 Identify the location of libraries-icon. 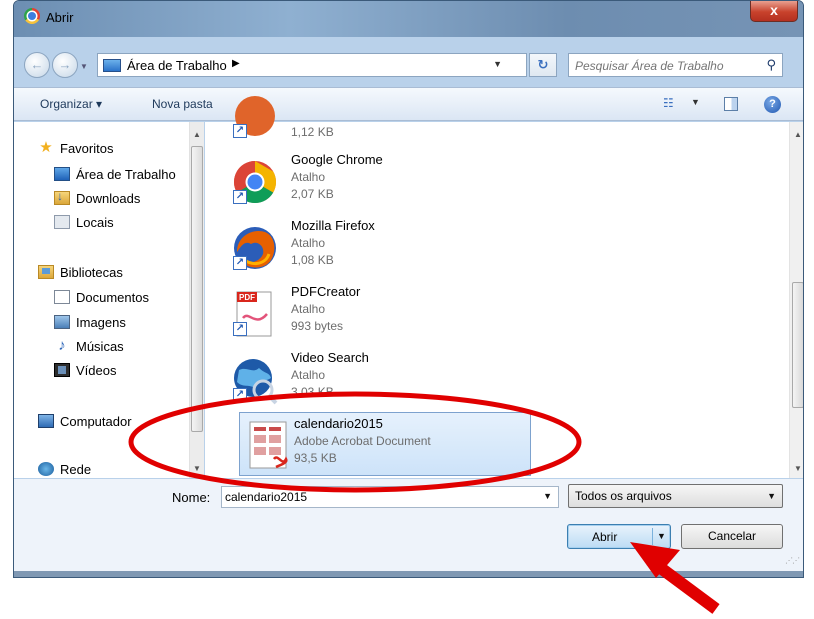
(46, 272).